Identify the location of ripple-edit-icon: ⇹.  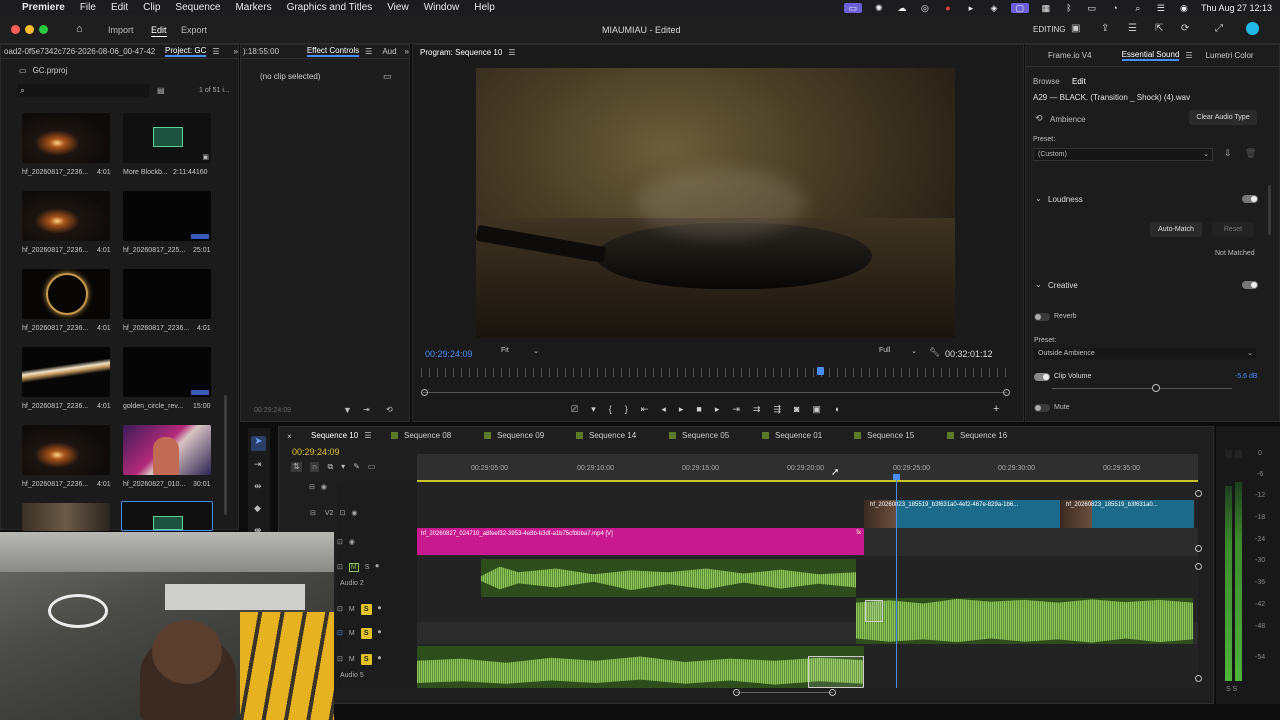
(258, 486).